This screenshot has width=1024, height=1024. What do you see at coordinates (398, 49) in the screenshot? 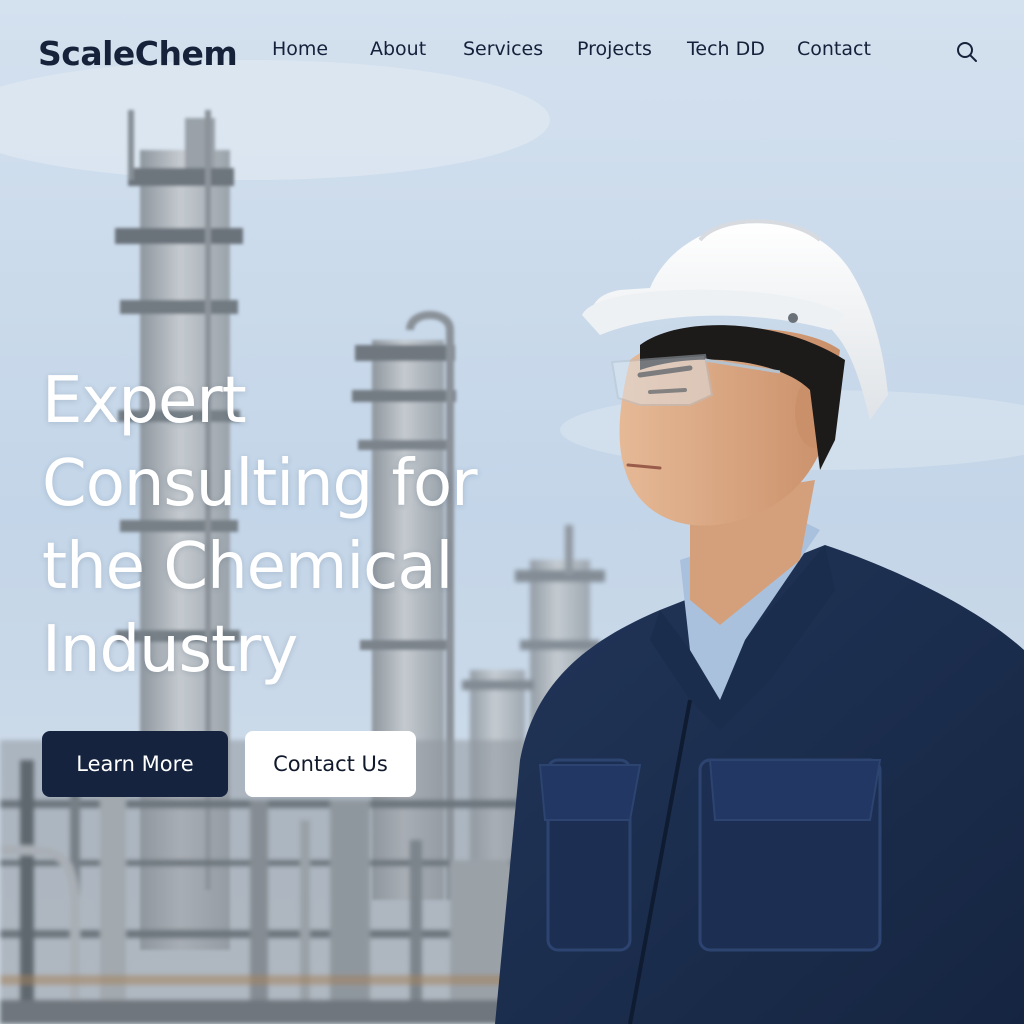
I see `nav-item-about: About` at bounding box center [398, 49].